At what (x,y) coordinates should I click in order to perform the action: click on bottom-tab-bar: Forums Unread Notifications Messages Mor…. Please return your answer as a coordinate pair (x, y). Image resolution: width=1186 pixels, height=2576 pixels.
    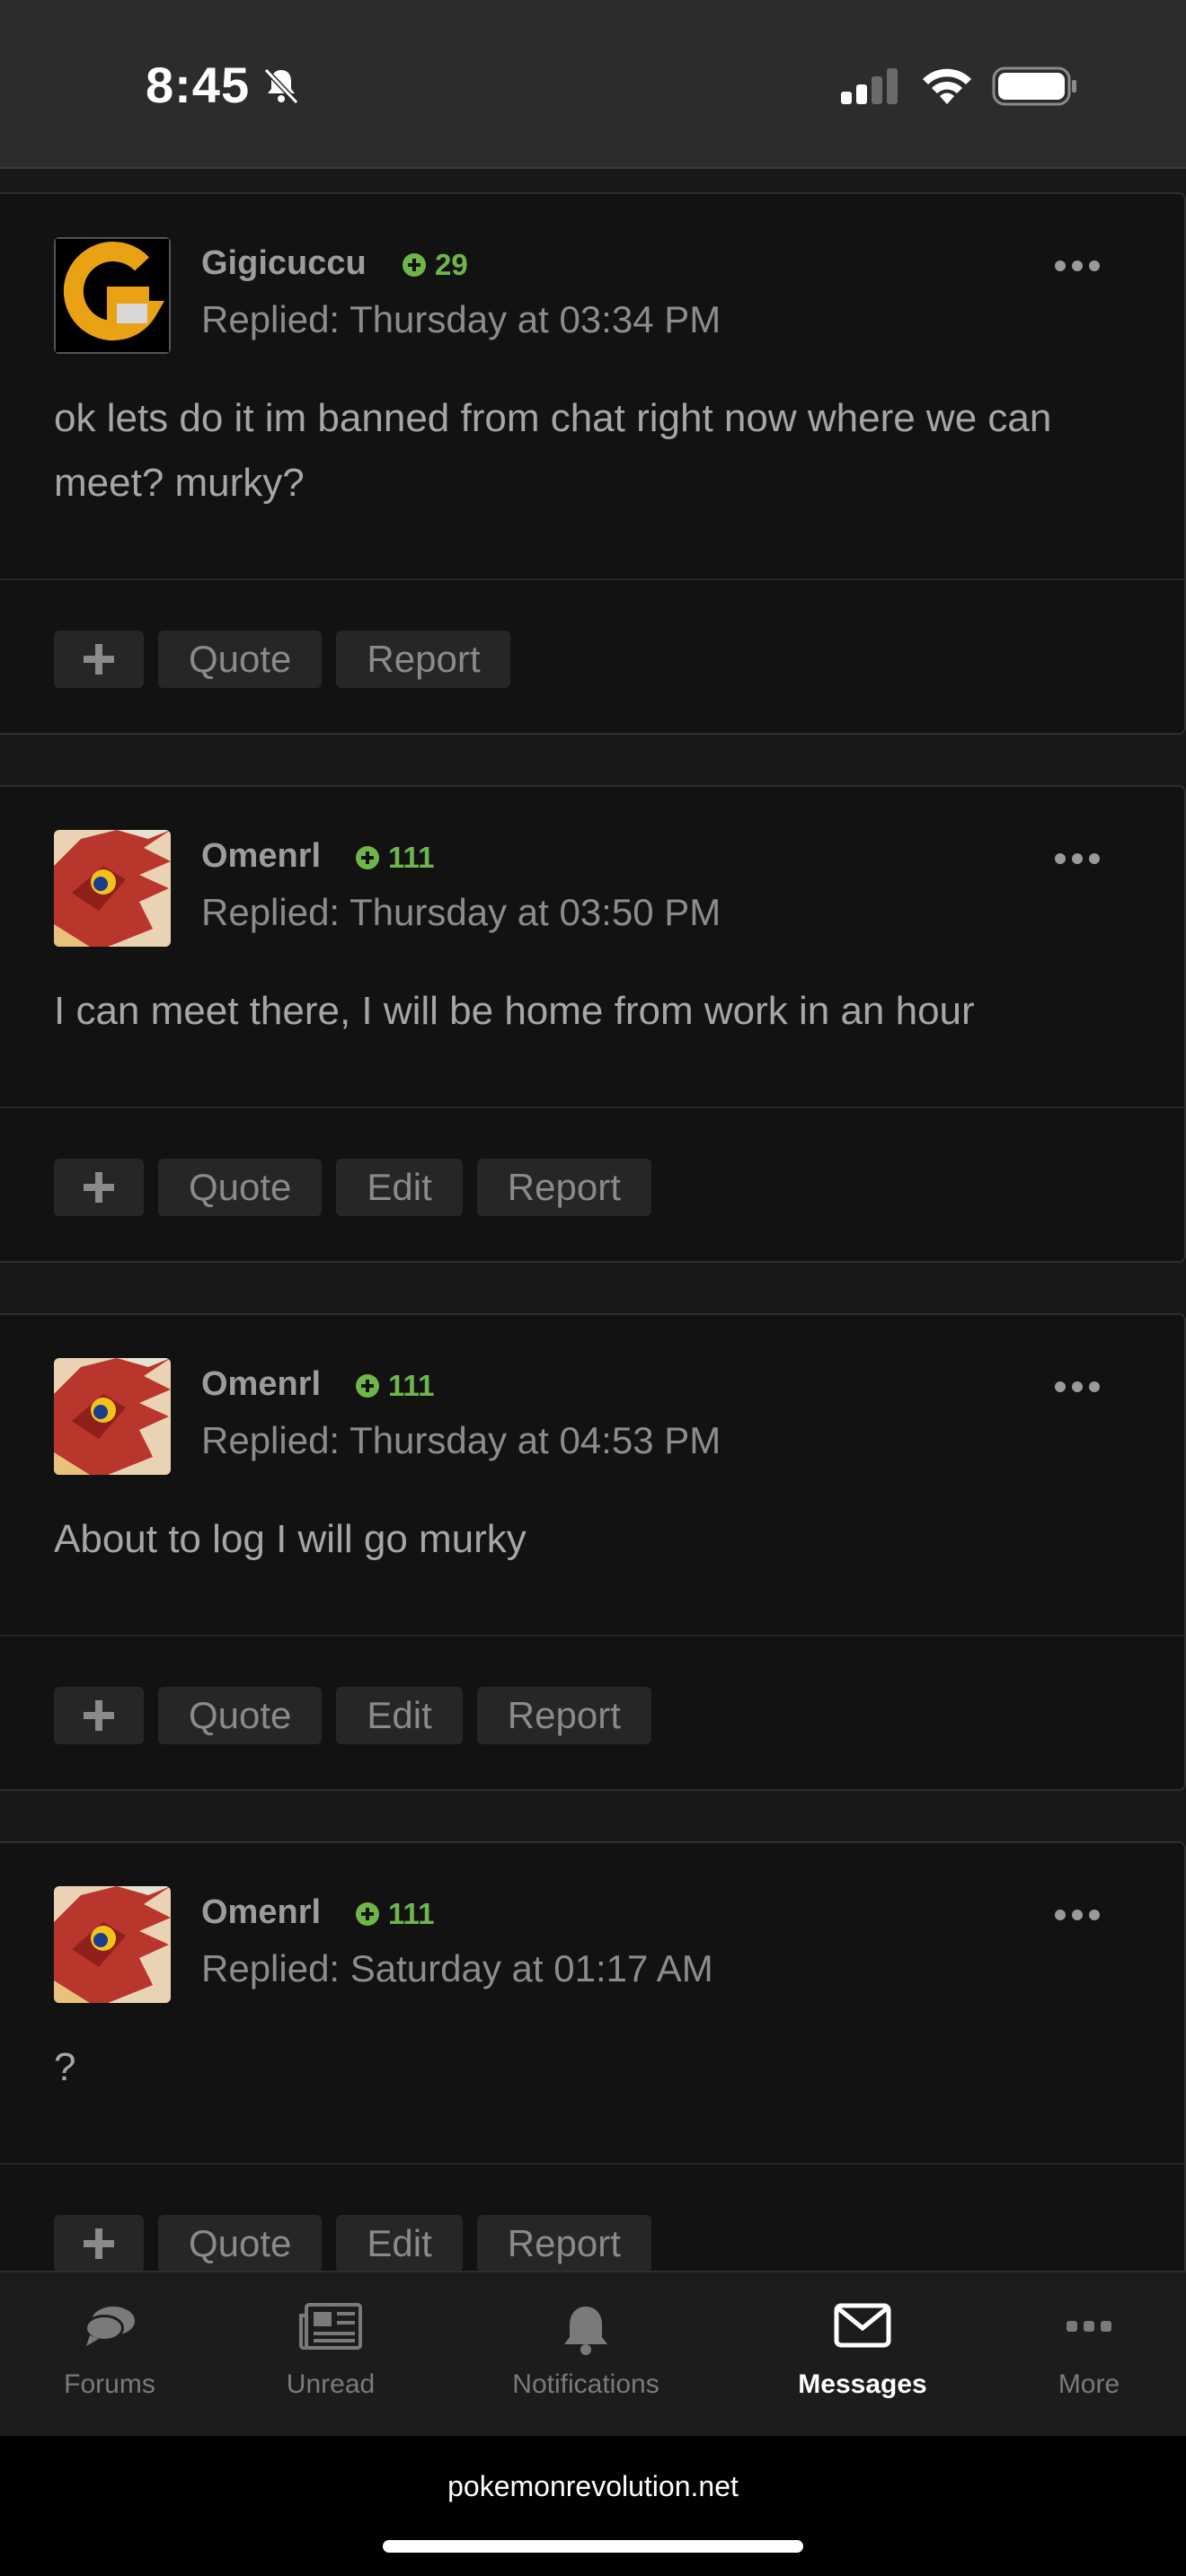
    Looking at the image, I should click on (593, 2353).